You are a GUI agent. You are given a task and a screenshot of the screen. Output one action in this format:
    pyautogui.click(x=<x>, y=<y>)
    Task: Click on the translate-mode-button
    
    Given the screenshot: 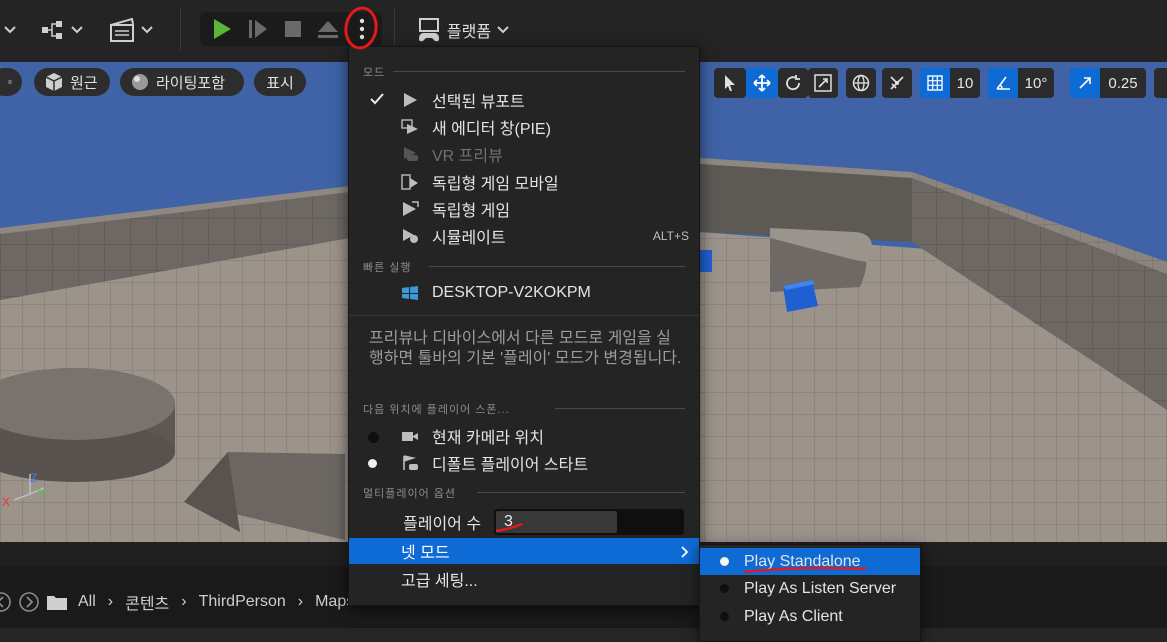 What is the action you would take?
    pyautogui.click(x=762, y=83)
    